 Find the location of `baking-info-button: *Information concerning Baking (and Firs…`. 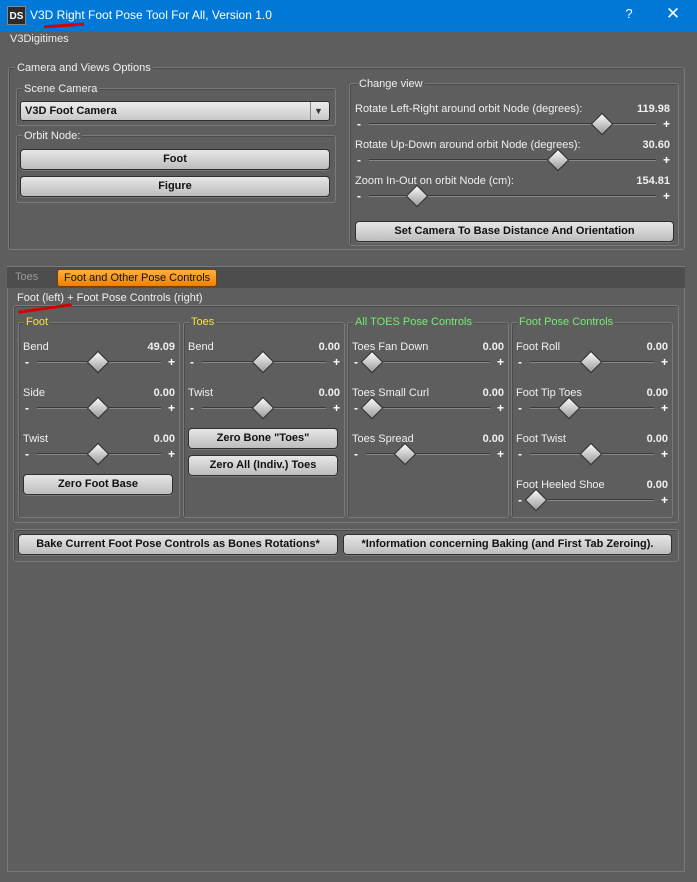

baking-info-button: *Information concerning Baking (and Firs… is located at coordinates (507, 544).